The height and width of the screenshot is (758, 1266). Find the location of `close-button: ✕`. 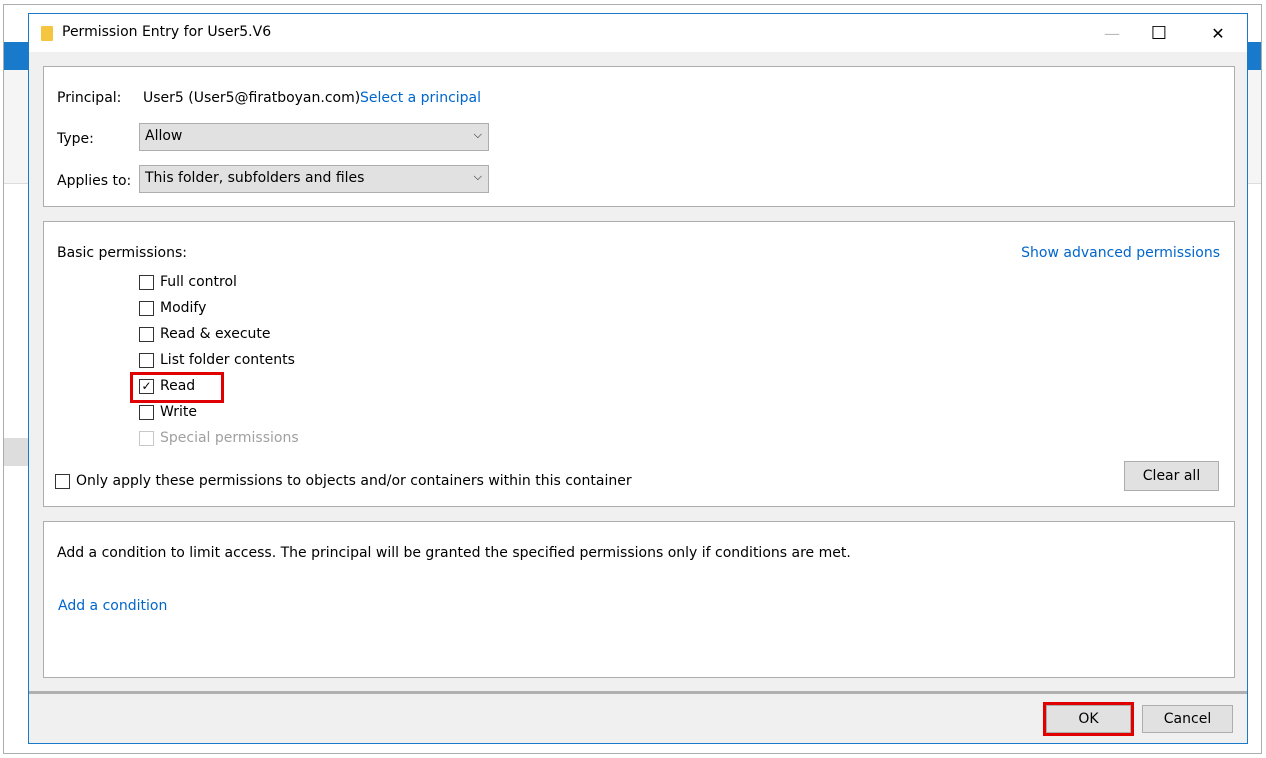

close-button: ✕ is located at coordinates (1218, 33).